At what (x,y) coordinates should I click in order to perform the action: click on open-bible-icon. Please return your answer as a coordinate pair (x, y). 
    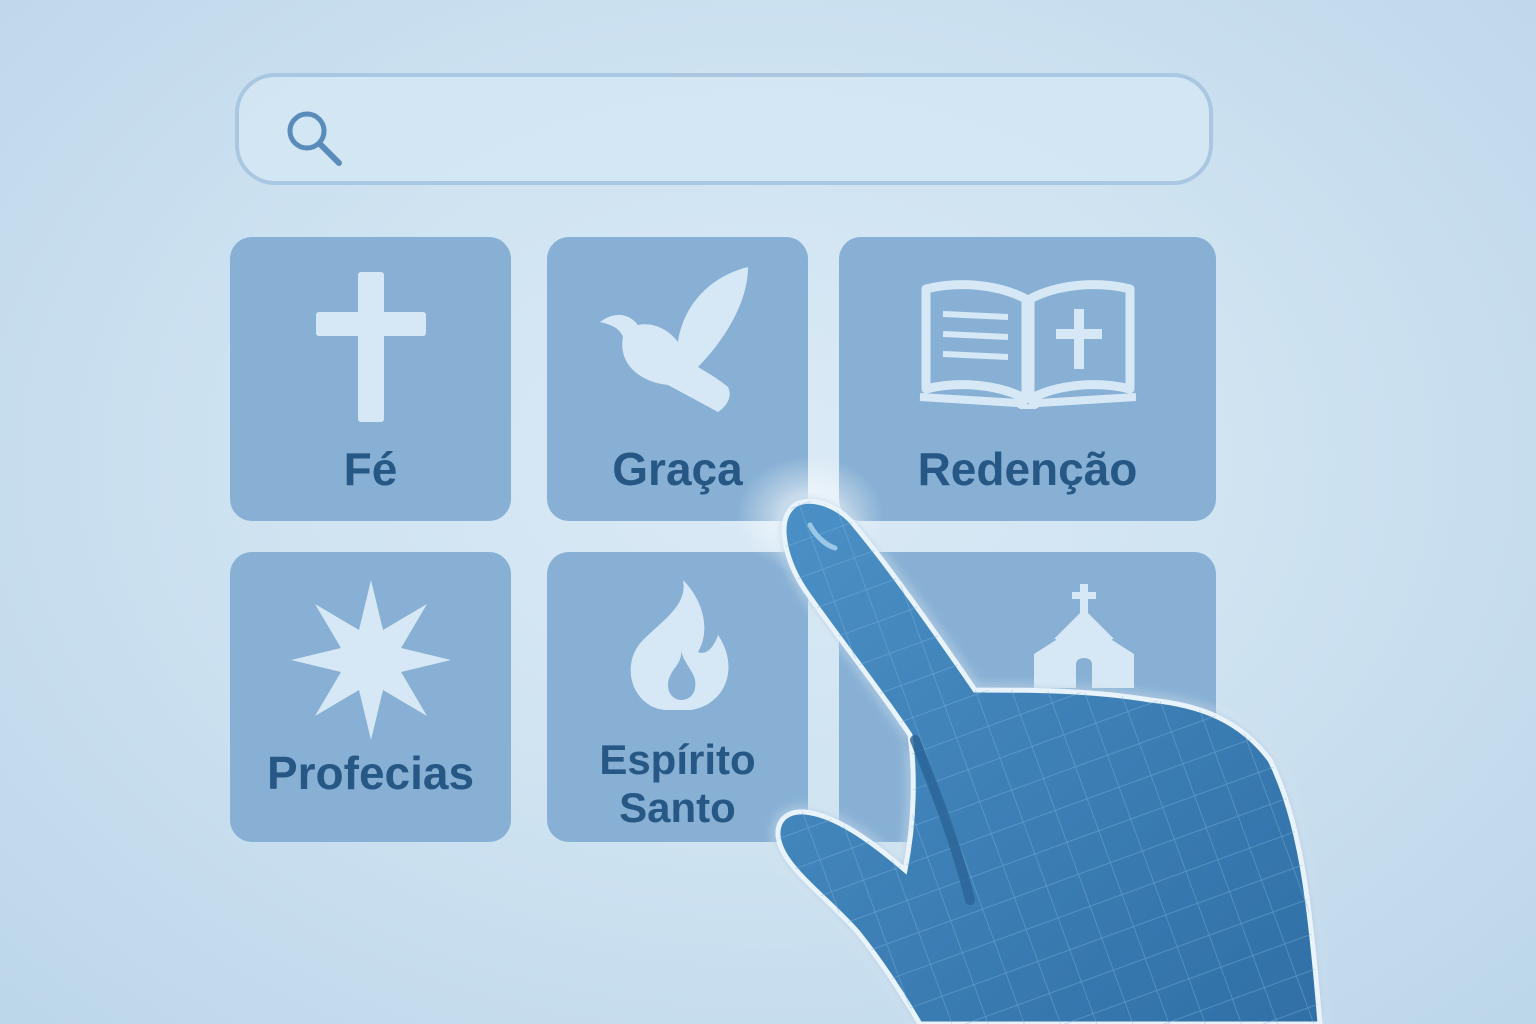
    Looking at the image, I should click on (1027, 344).